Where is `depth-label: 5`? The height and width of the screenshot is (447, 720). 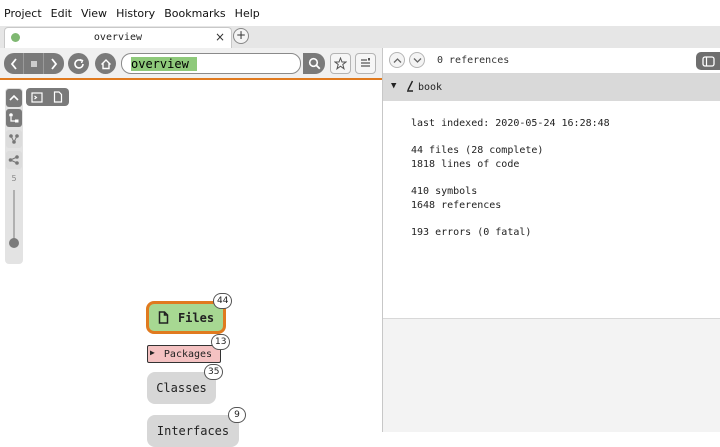
depth-label: 5 is located at coordinates (14, 178).